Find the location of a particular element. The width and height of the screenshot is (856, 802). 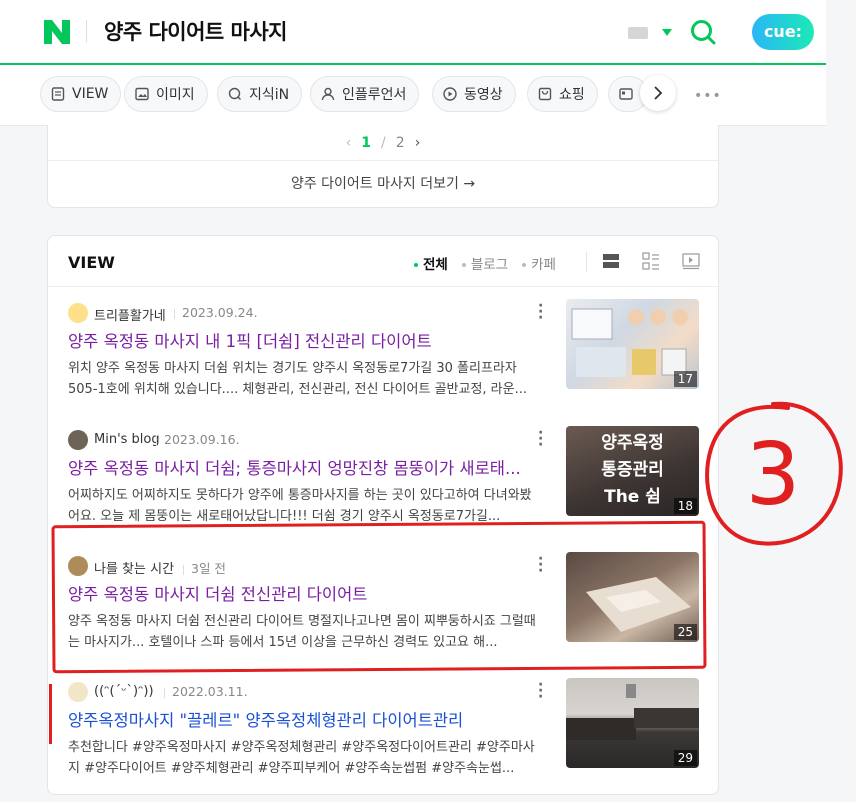

search-icon is located at coordinates (703, 32).